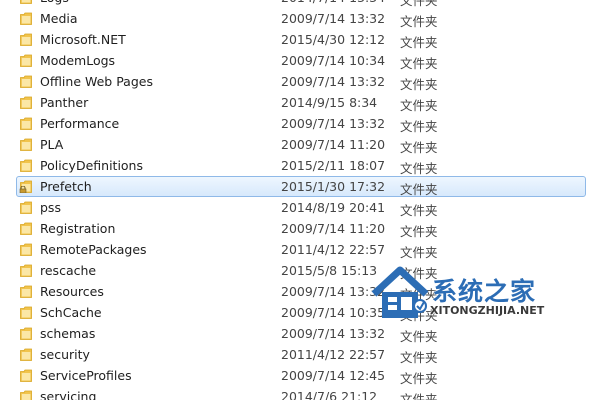 The width and height of the screenshot is (600, 400). What do you see at coordinates (59, 18) in the screenshot?
I see `file-name: Media` at bounding box center [59, 18].